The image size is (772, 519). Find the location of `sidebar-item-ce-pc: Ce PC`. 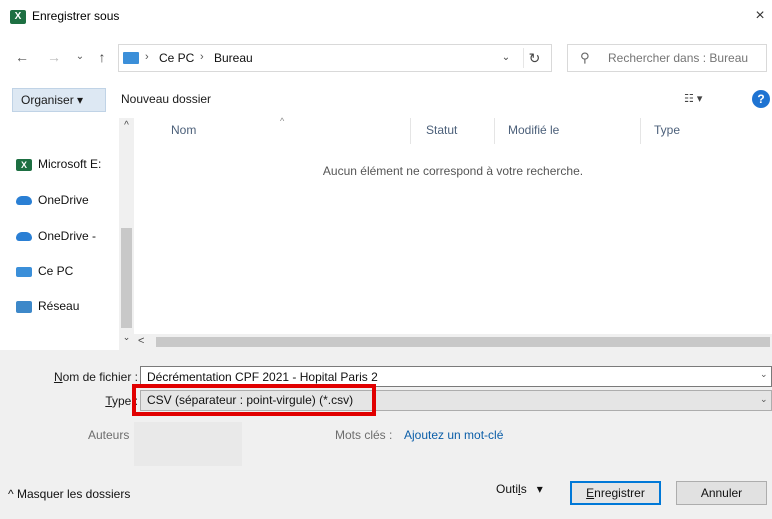

sidebar-item-ce-pc: Ce PC is located at coordinates (68, 271).